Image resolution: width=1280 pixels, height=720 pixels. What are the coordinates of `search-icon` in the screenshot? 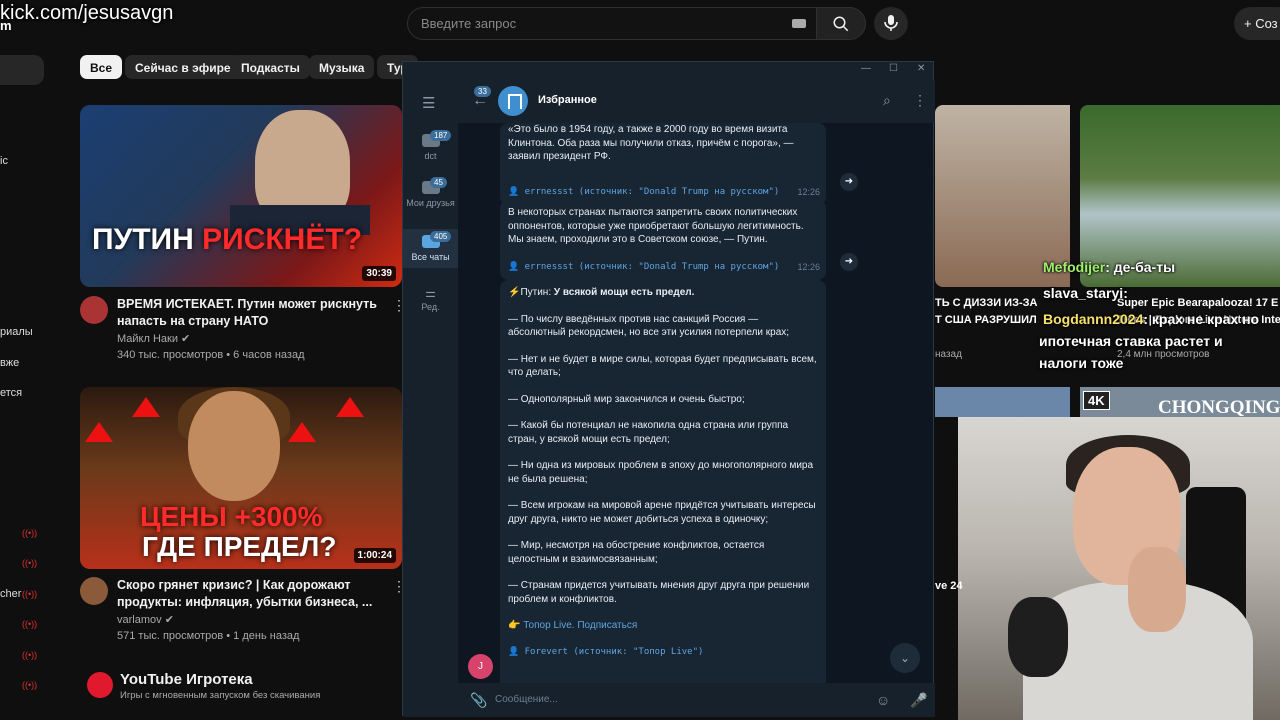 It's located at (841, 24).